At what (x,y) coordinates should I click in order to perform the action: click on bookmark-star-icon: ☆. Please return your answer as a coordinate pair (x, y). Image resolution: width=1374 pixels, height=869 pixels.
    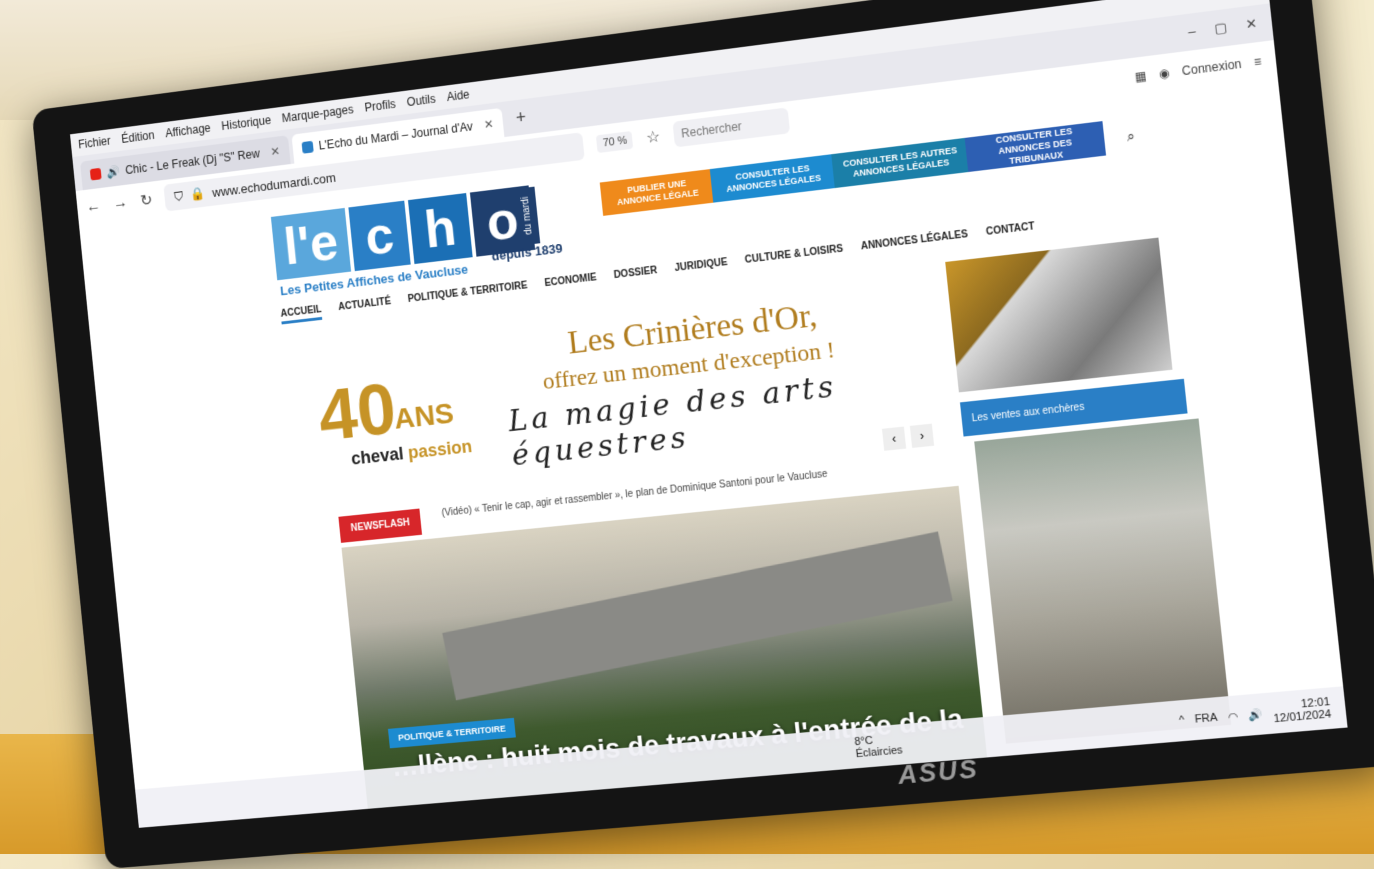
    Looking at the image, I should click on (653, 137).